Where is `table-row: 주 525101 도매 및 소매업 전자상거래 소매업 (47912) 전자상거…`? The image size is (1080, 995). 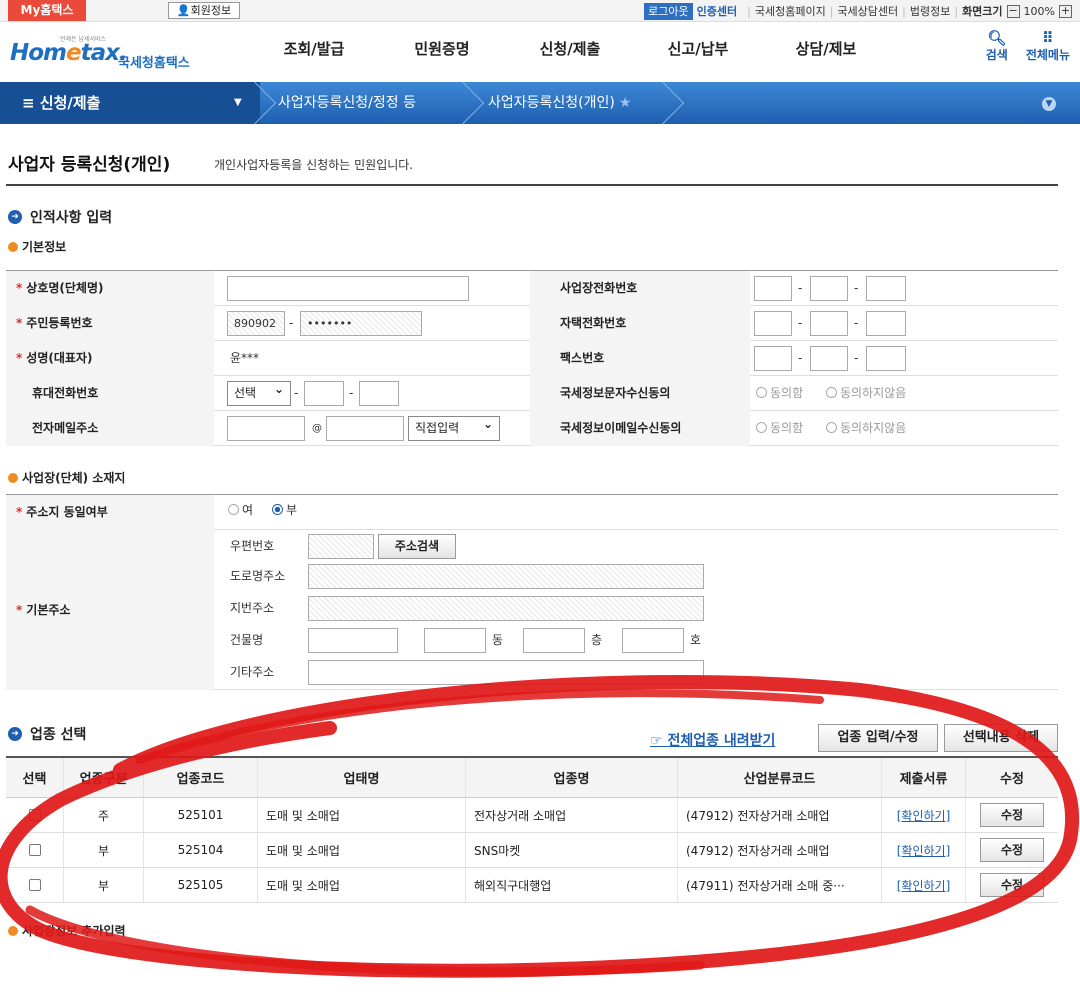 table-row: 주 525101 도매 및 소매업 전자상거래 소매업 (47912) 전자상거… is located at coordinates (532, 815).